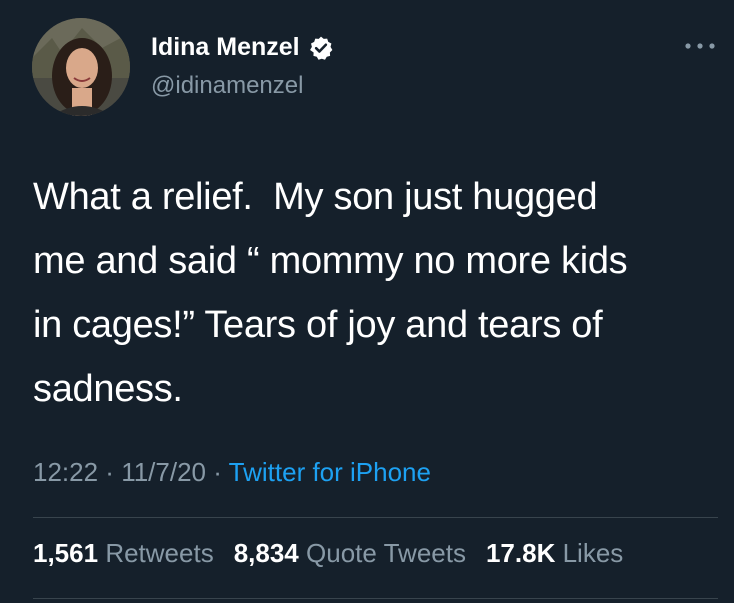 The image size is (734, 603). I want to click on tweet-line: in cages!” Tears of joy and tears of, so click(318, 325).